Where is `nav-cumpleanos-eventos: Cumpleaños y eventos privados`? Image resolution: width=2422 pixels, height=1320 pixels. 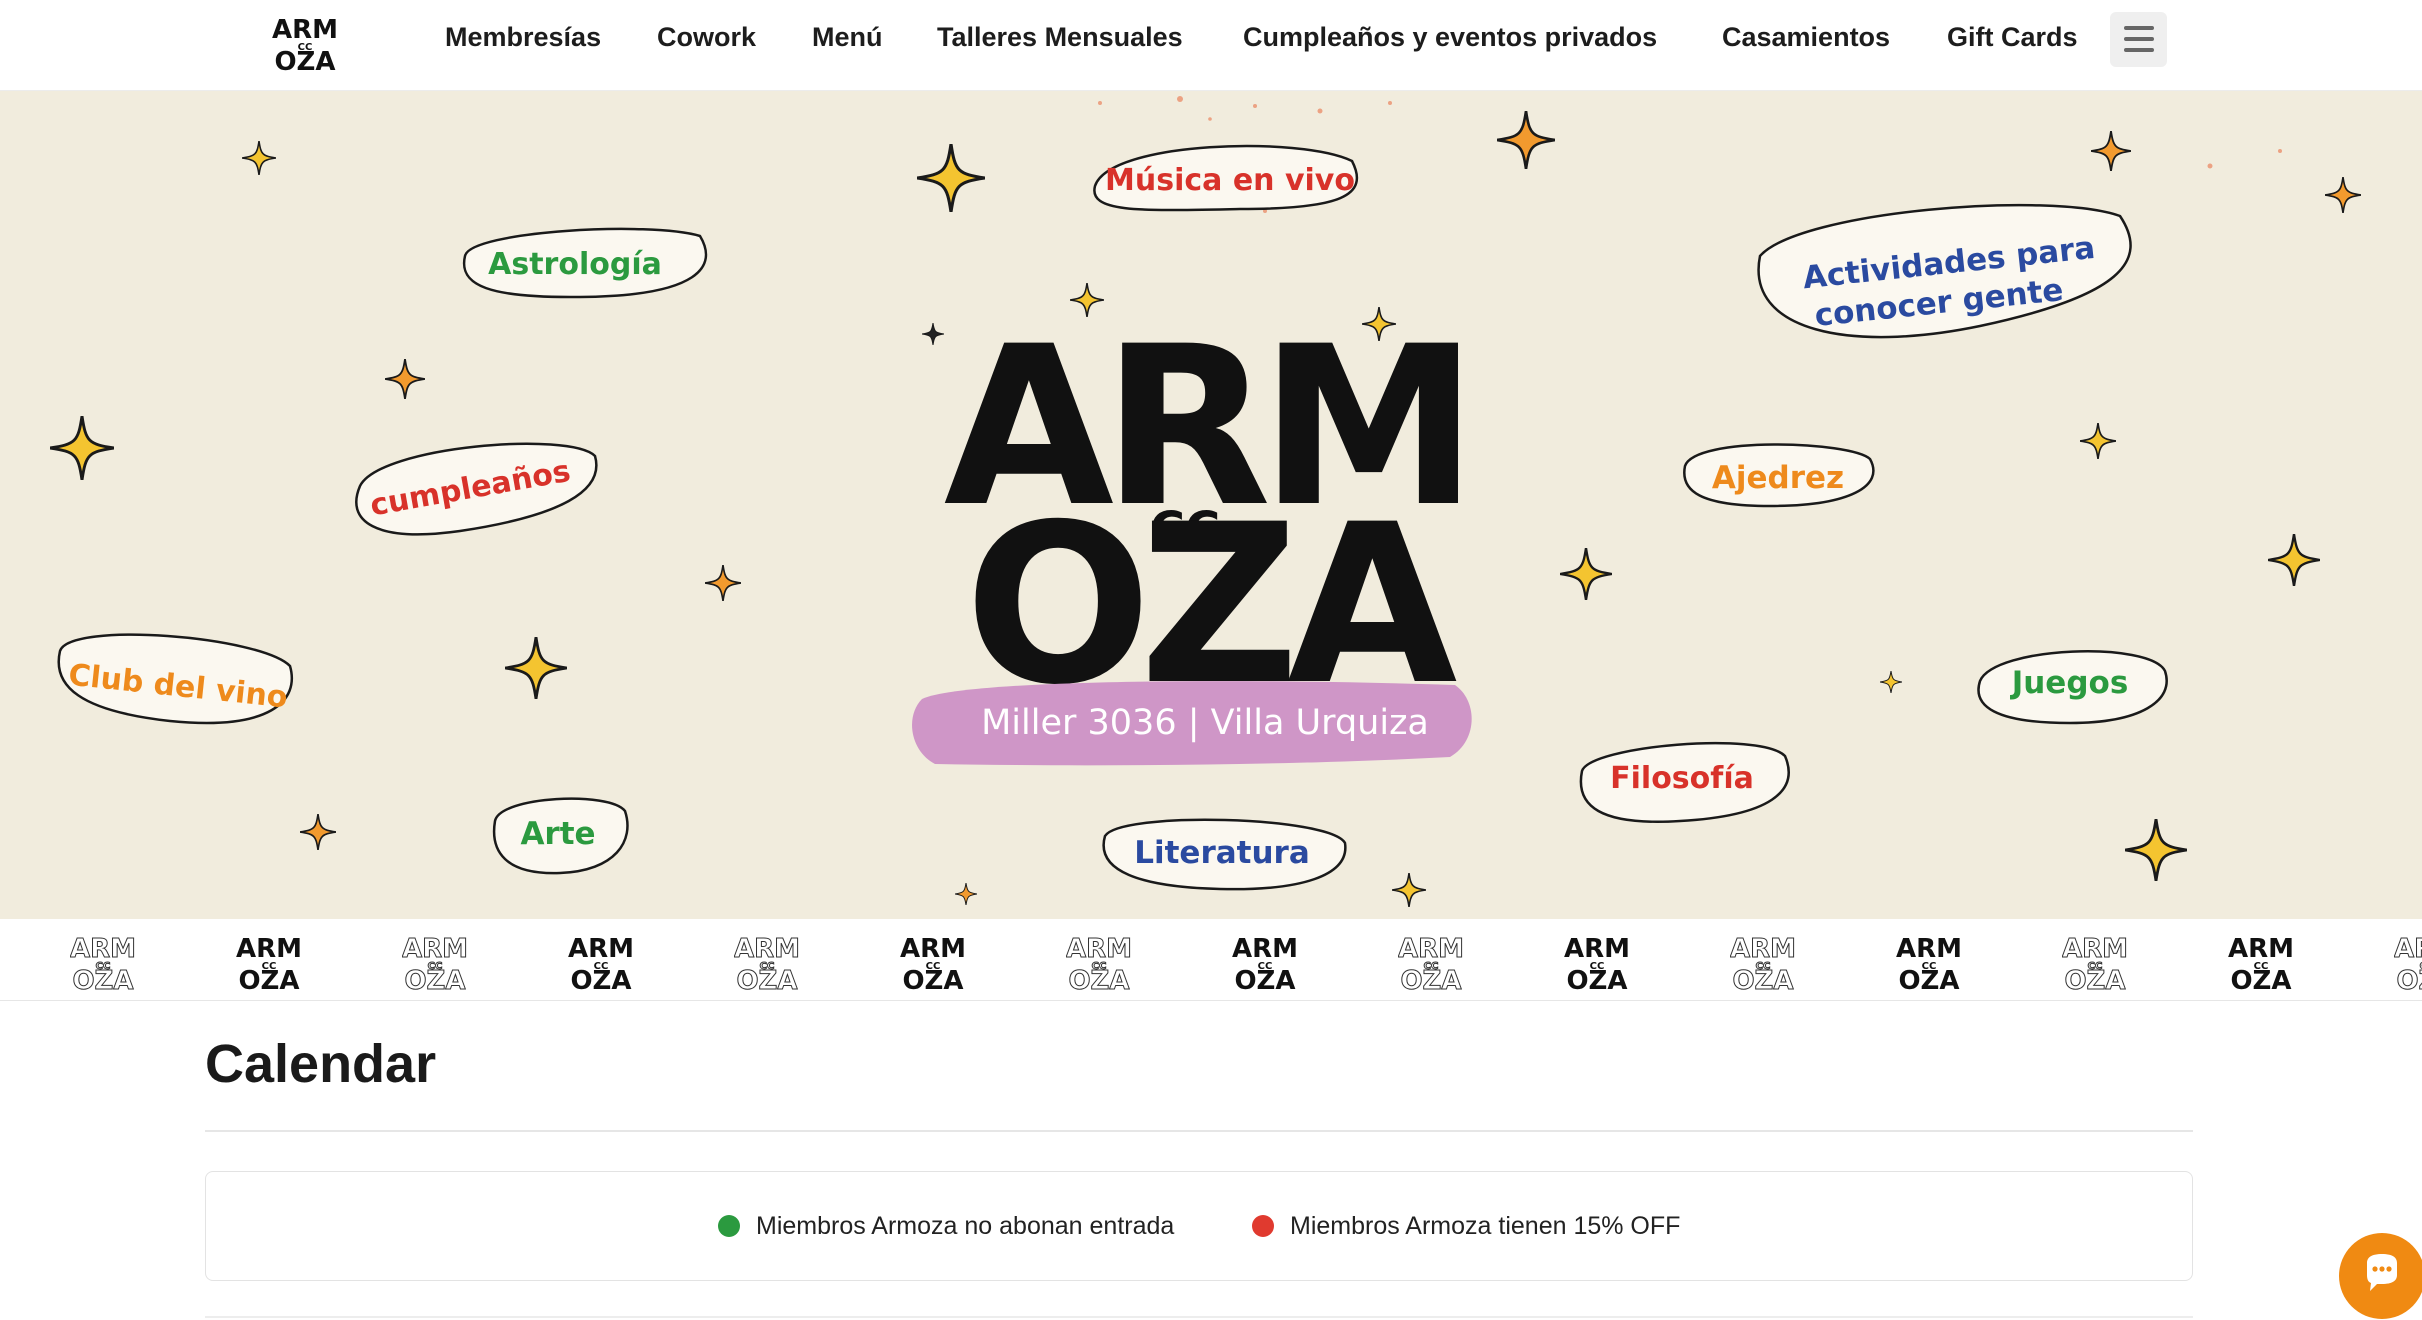
nav-cumpleanos-eventos: Cumpleaños y eventos privados is located at coordinates (1450, 37).